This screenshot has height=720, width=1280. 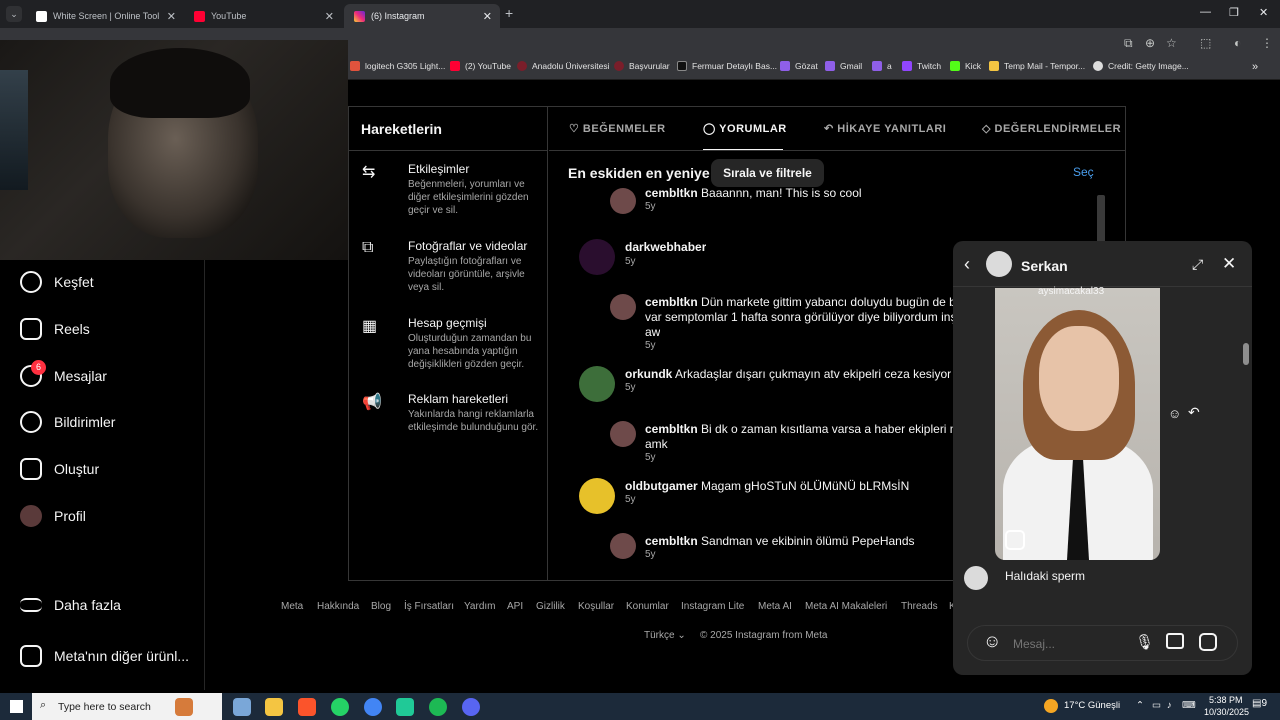 What do you see at coordinates (846, 606) in the screenshot?
I see `footer-link: Meta AI Makaleleri` at bounding box center [846, 606].